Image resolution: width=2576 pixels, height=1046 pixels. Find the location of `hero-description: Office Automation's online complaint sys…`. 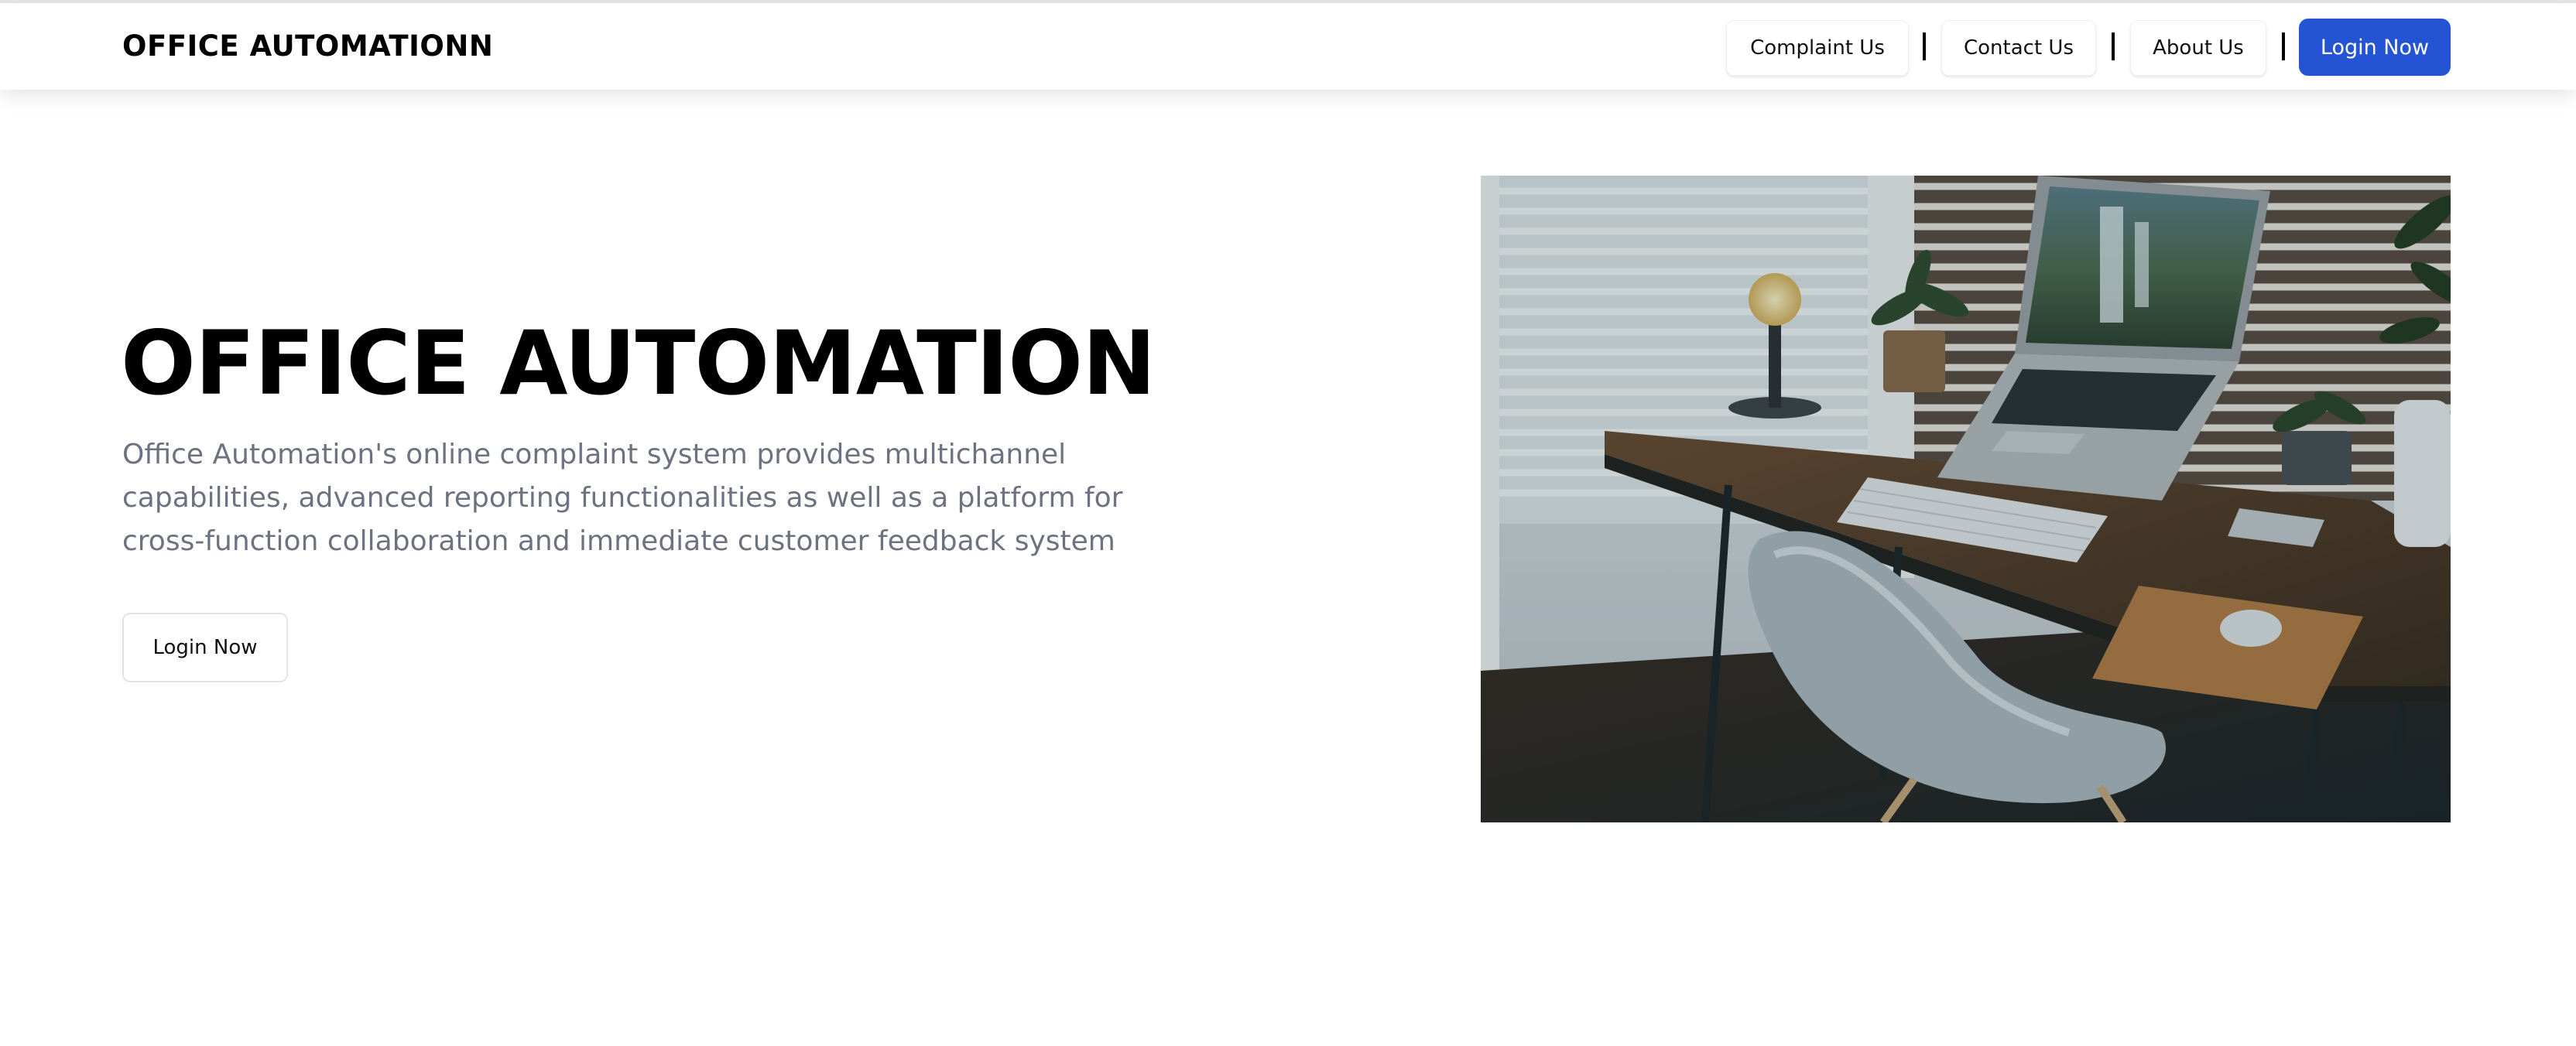

hero-description: Office Automation's online complaint sys… is located at coordinates (622, 498).